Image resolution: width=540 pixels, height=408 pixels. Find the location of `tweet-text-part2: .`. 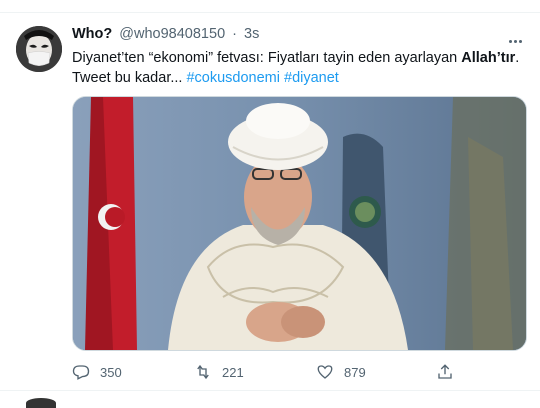

tweet-text-part2: . is located at coordinates (517, 58).